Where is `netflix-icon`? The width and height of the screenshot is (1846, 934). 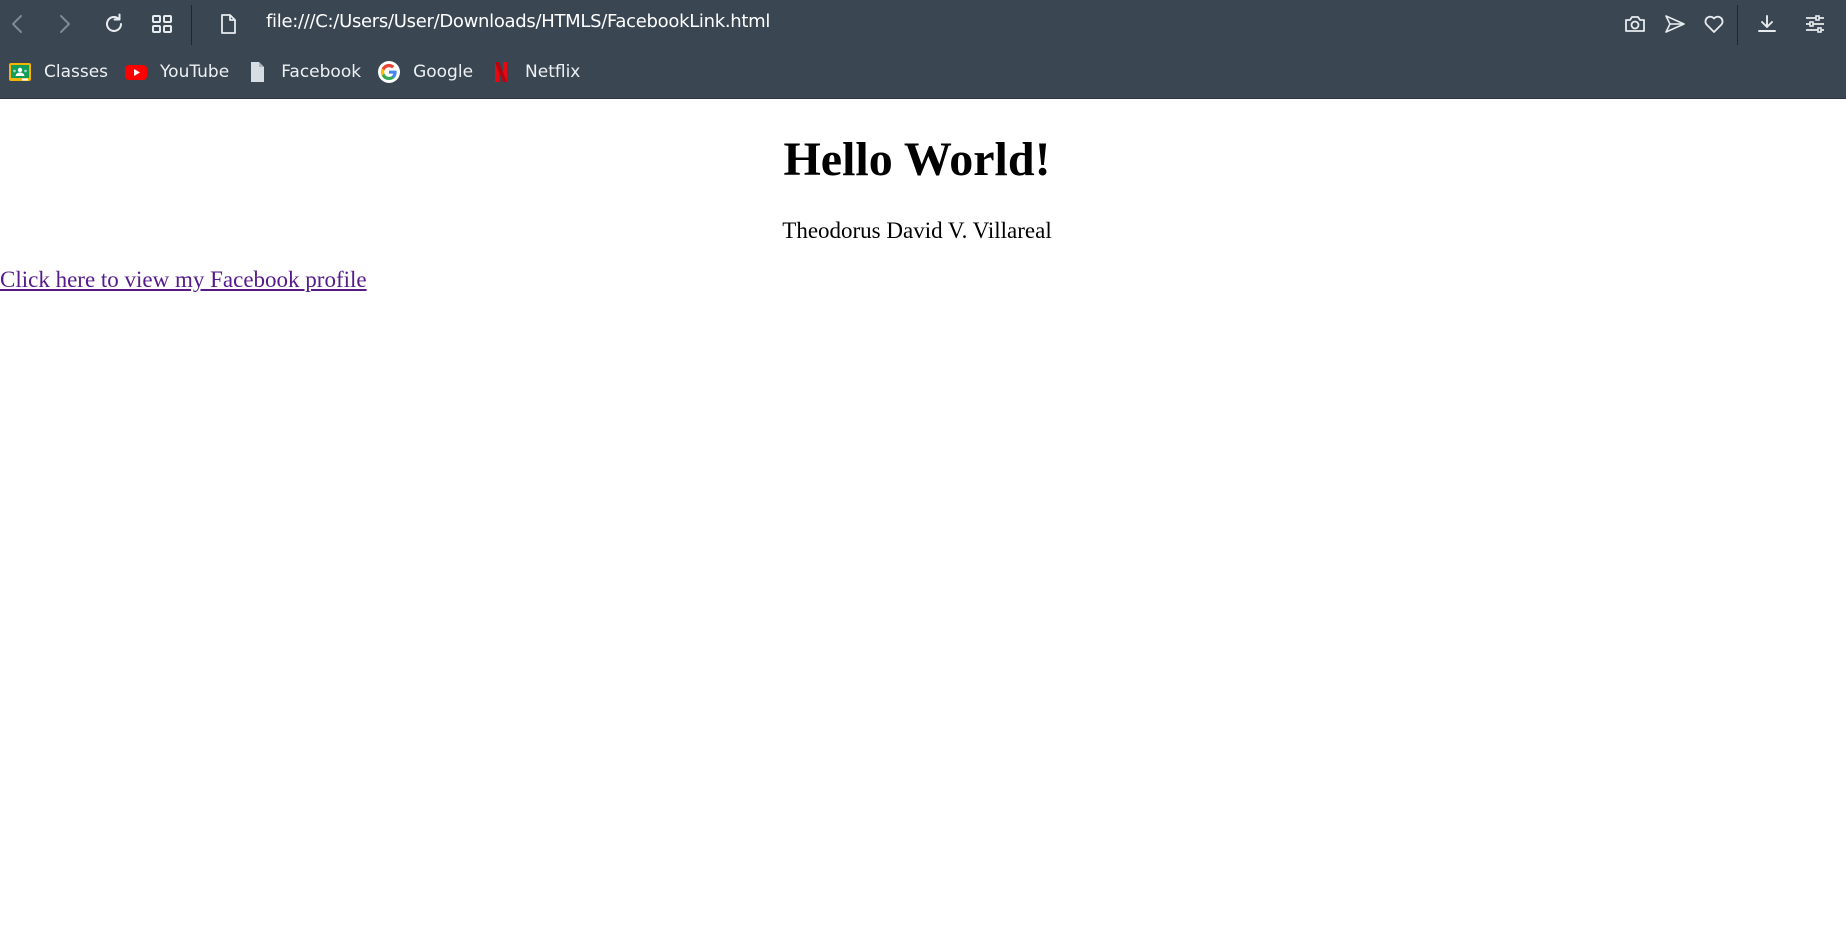
netflix-icon is located at coordinates (501, 72).